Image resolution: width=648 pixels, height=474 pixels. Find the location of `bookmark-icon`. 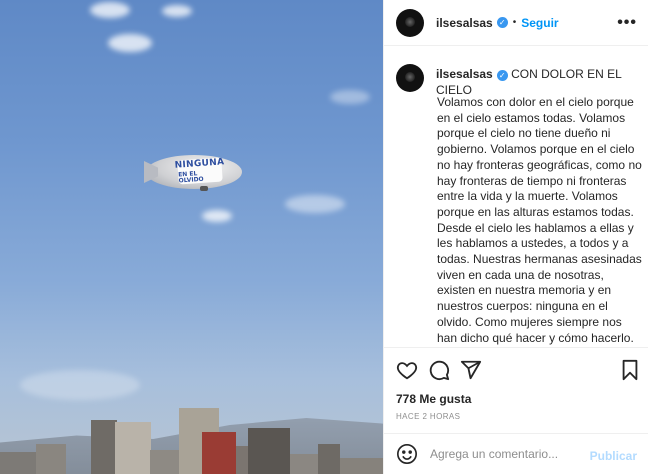

bookmark-icon is located at coordinates (630, 370).